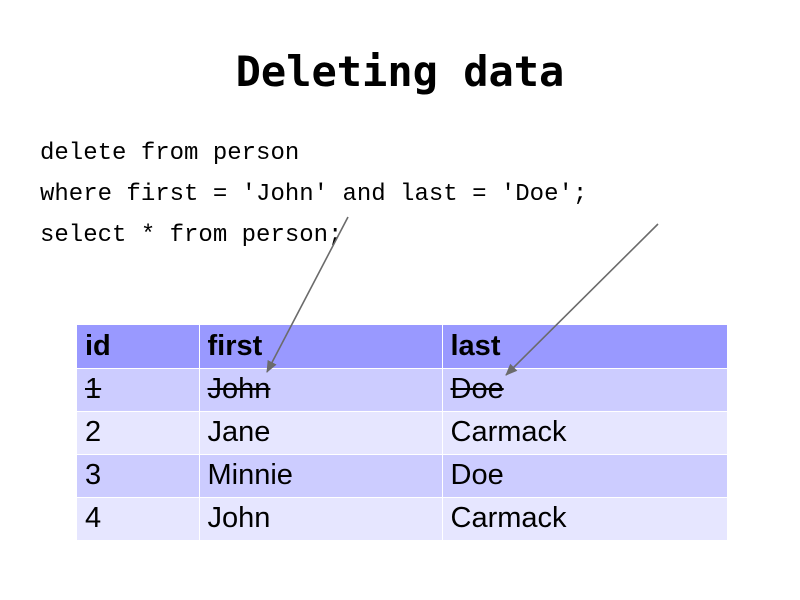  I want to click on cell-first: Jane, so click(321, 433).